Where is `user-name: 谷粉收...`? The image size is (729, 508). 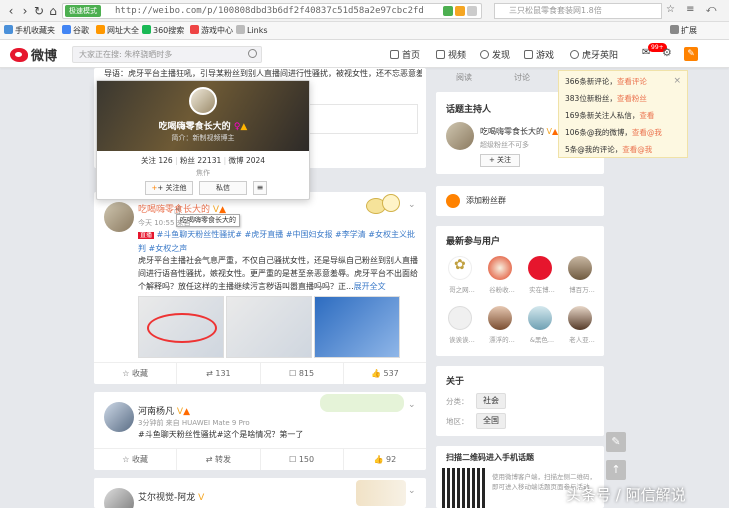 user-name: 谷粉收... is located at coordinates (502, 289).